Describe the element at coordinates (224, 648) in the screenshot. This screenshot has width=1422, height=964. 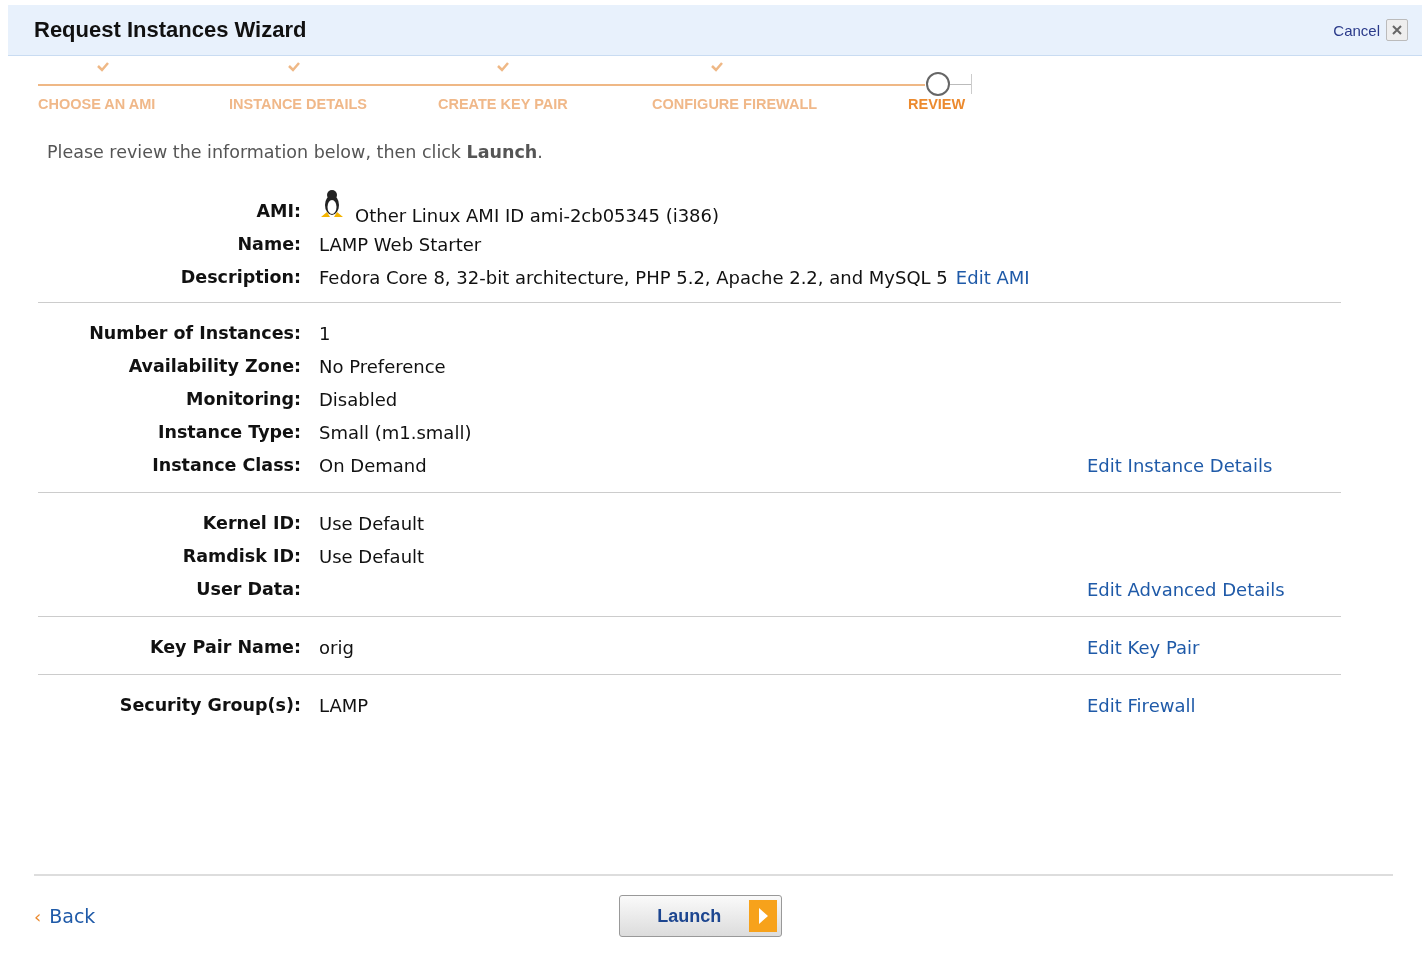
I see `field-label: Key Pair Name:` at that location.